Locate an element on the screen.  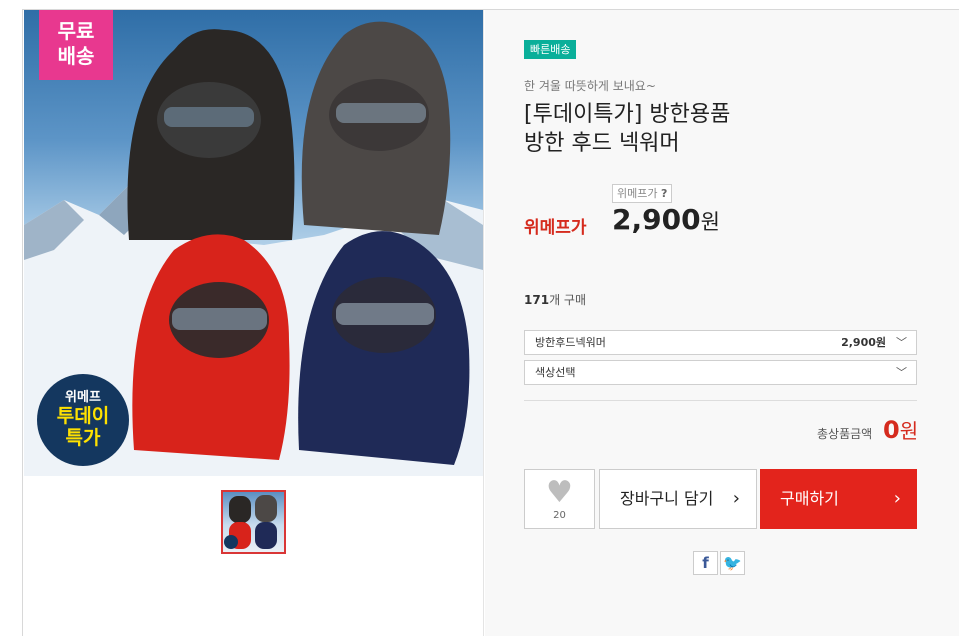
hood-black is located at coordinates (211, 134).